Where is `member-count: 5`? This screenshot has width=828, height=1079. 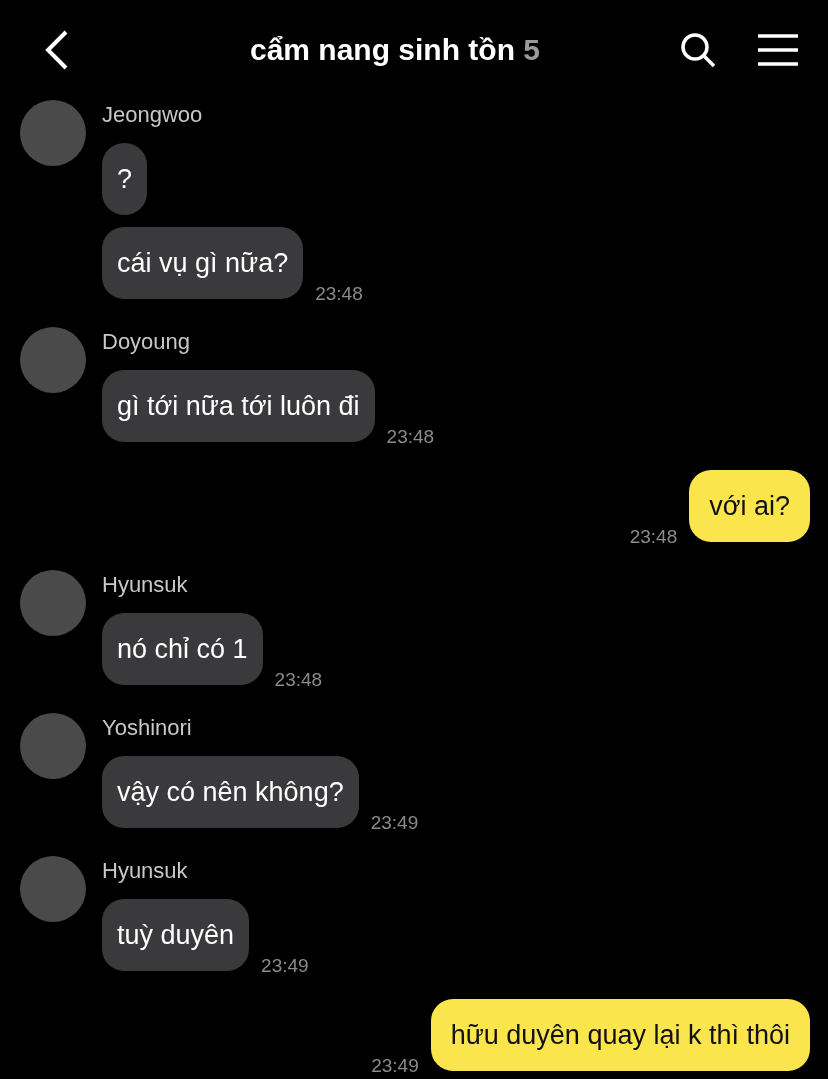 member-count: 5 is located at coordinates (532, 49).